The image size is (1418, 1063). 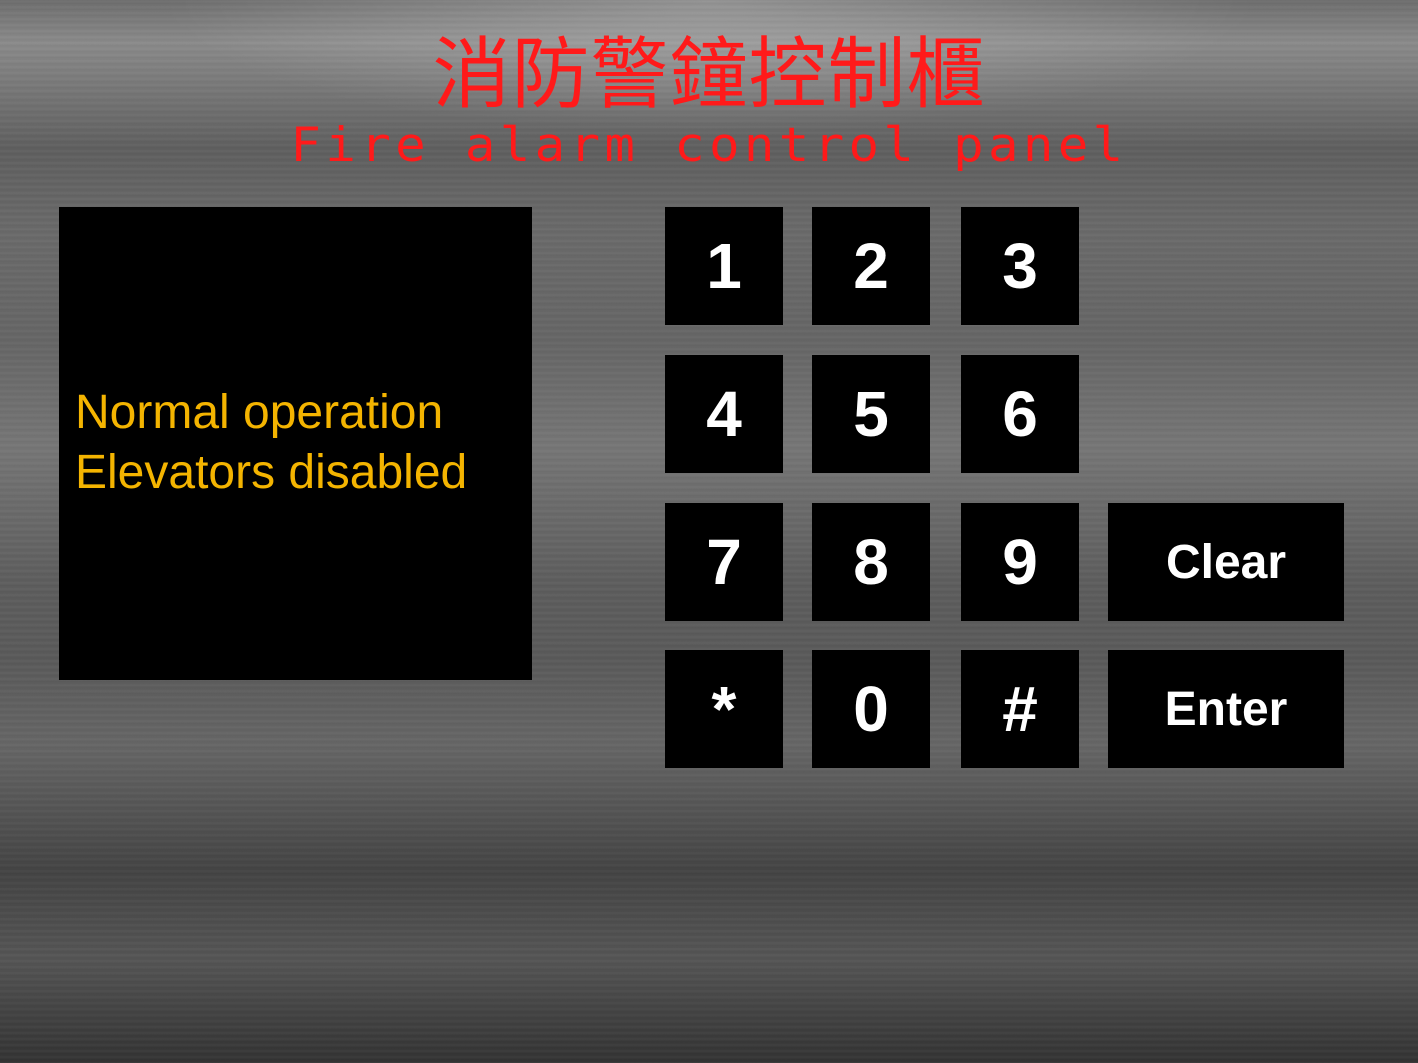 I want to click on status-display: Normal operation Elevators disabled, so click(x=295, y=443).